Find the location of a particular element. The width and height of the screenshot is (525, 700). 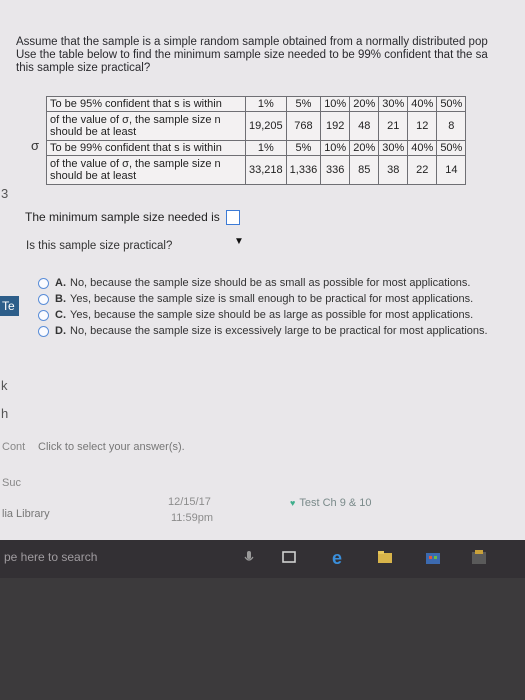

app-icon is located at coordinates (479, 557).